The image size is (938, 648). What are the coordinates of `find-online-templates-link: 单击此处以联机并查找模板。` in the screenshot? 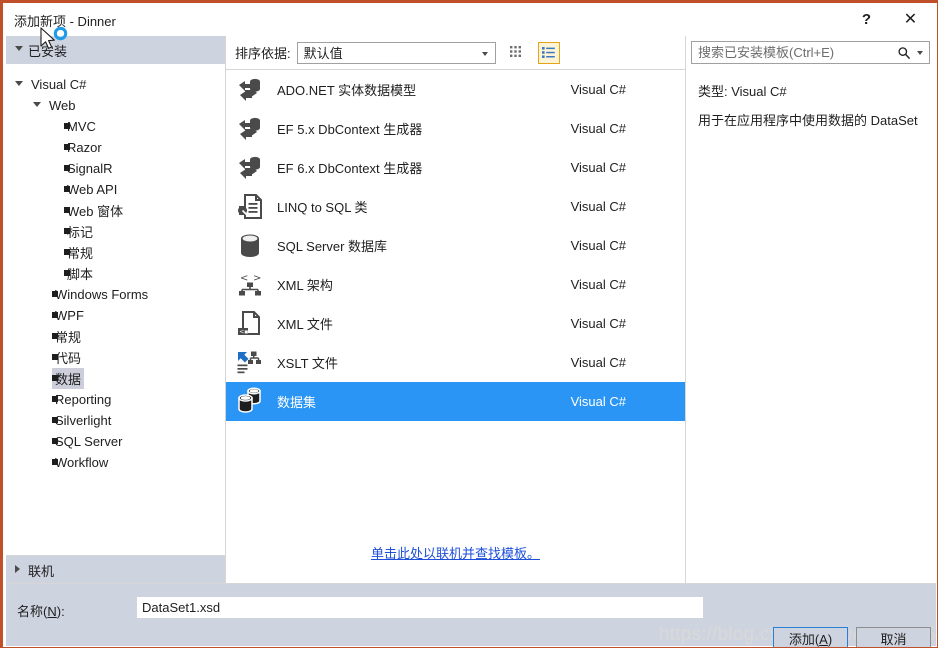 It's located at (455, 553).